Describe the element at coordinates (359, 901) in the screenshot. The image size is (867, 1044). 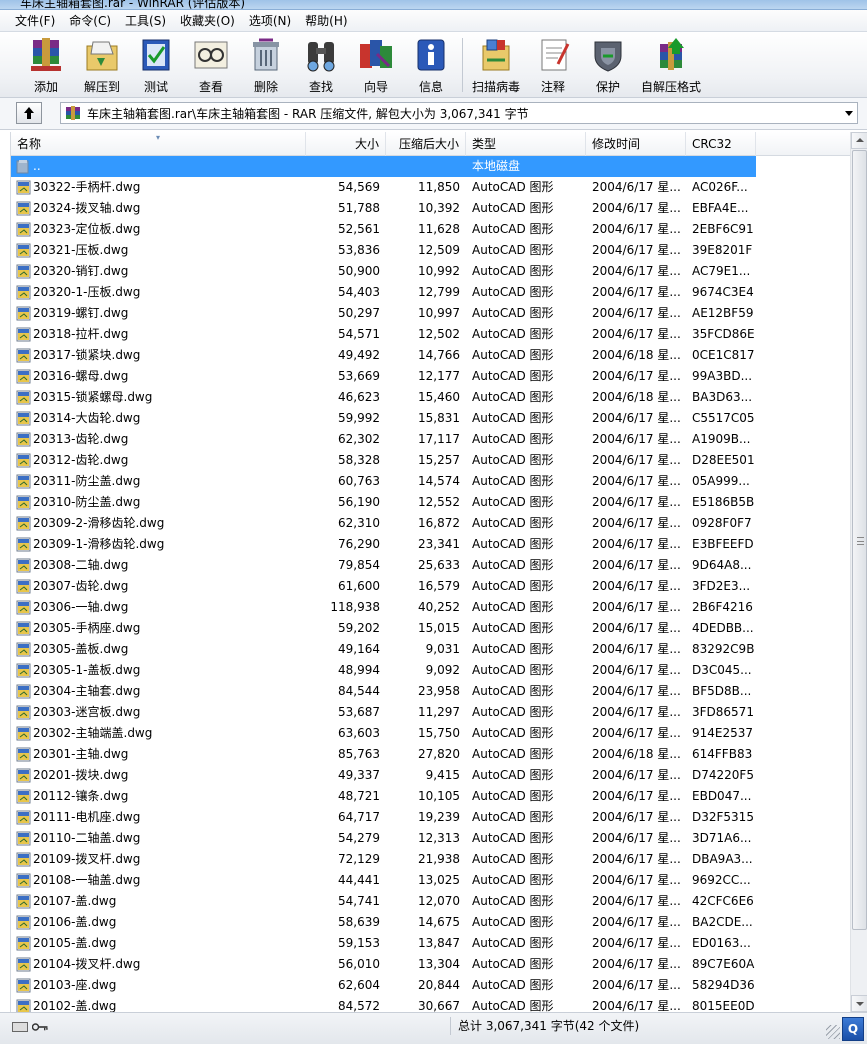
I see `file-size: 54,741` at that location.